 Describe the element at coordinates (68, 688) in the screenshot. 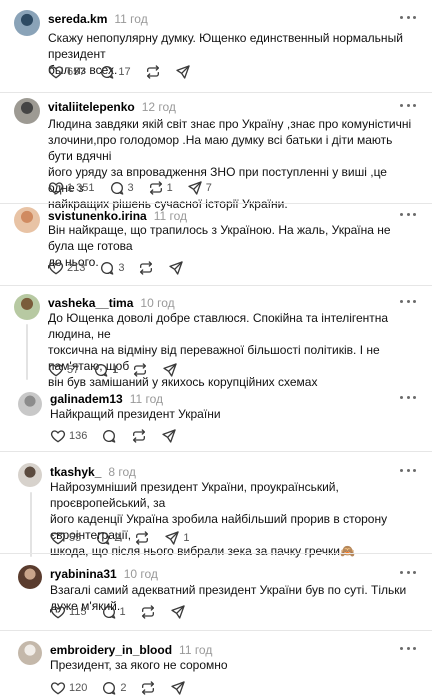

I see `like-button: 120` at that location.